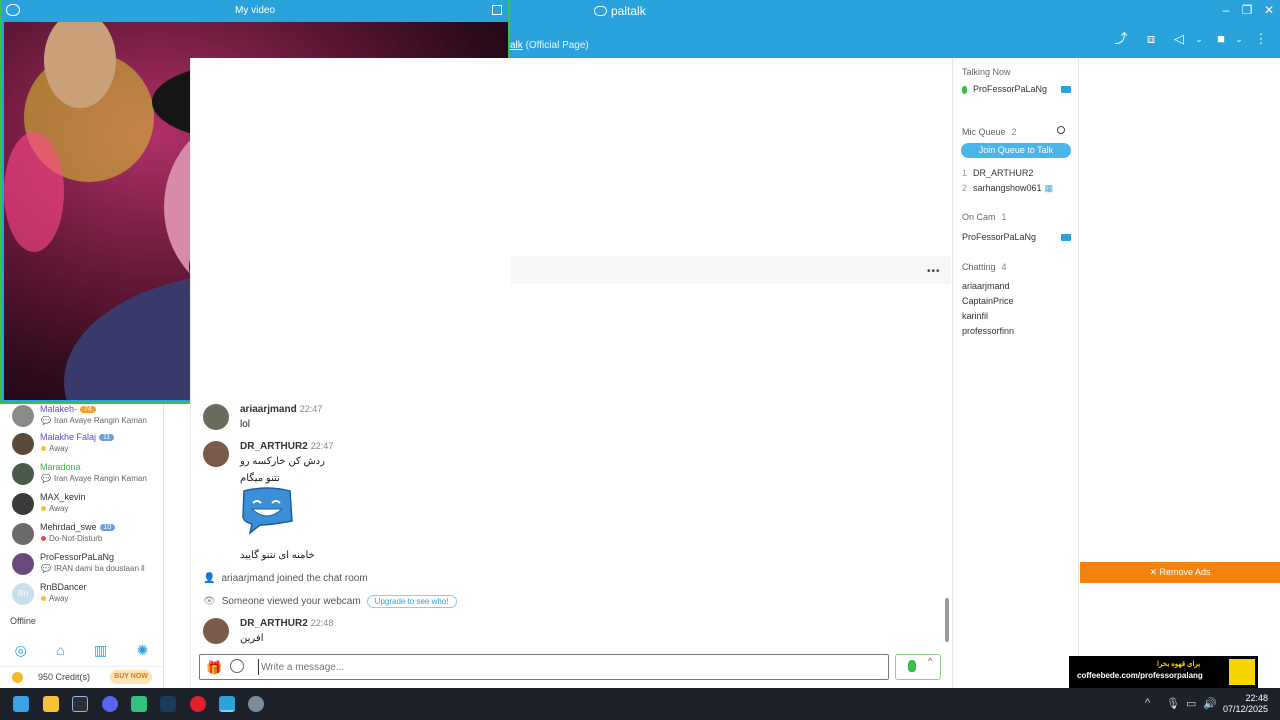  Describe the element at coordinates (282, 461) in the screenshot. I see `message-text: ردش کن خارکسه رو` at that location.